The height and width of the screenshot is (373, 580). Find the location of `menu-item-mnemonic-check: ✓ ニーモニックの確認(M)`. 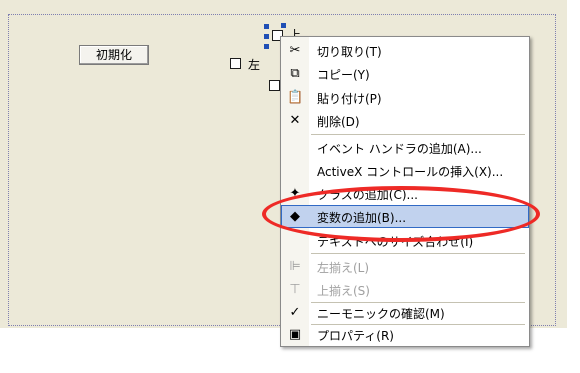

menu-item-mnemonic-check: ✓ ニーモニックの確認(M) is located at coordinates (405, 312).